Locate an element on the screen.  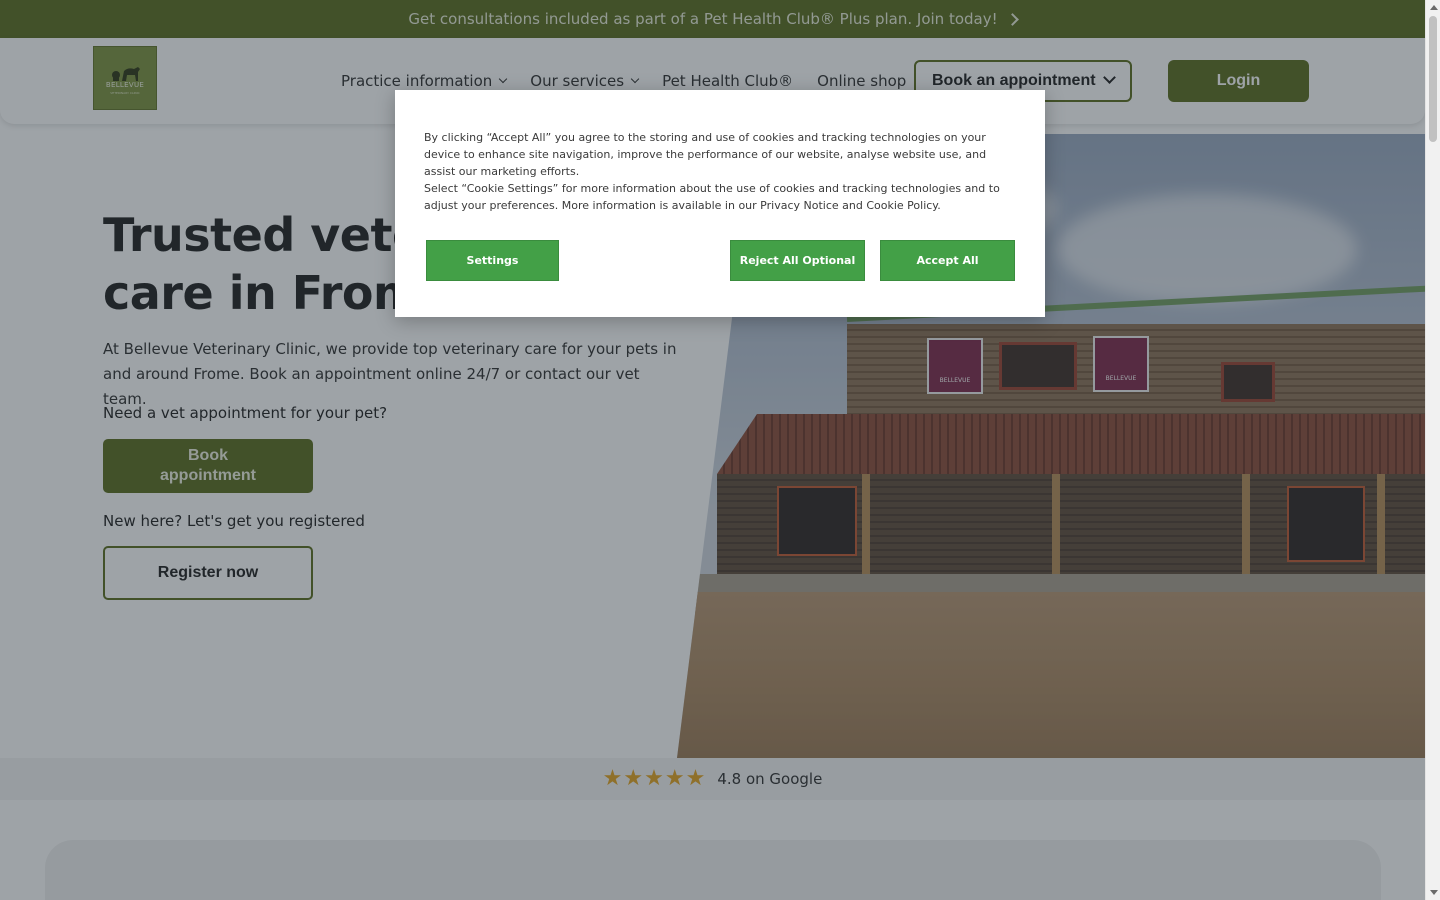
scrollbar-thumb is located at coordinates (1433, 79).